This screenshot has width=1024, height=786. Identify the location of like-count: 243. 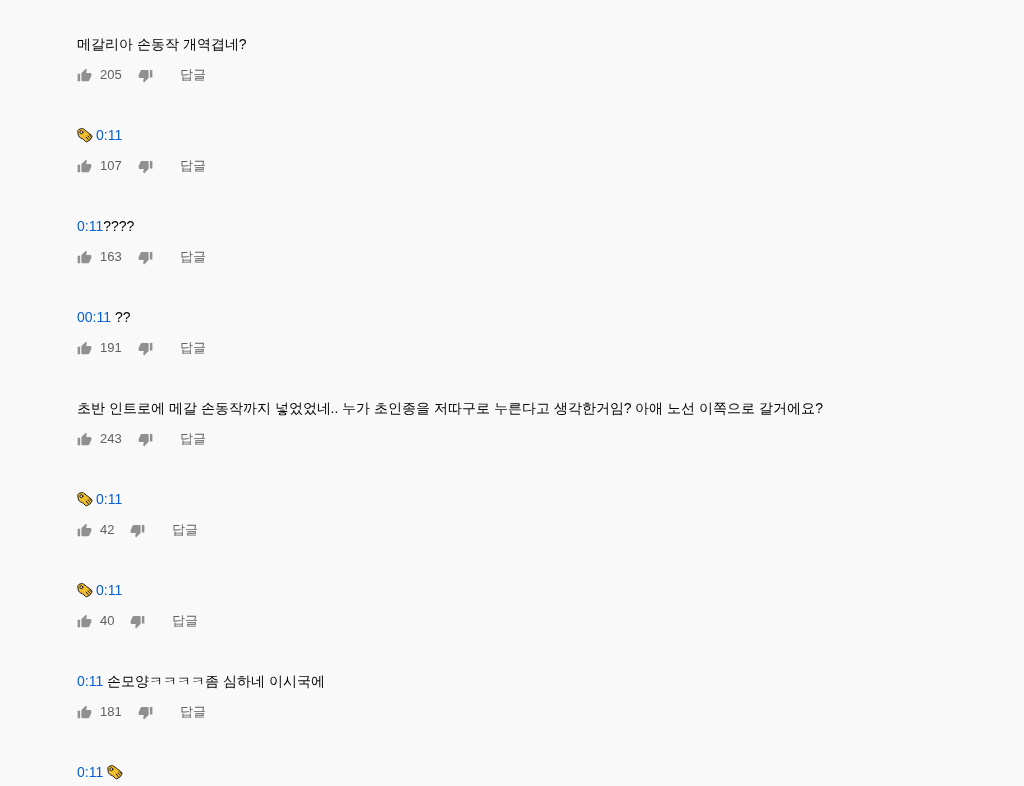
(111, 439).